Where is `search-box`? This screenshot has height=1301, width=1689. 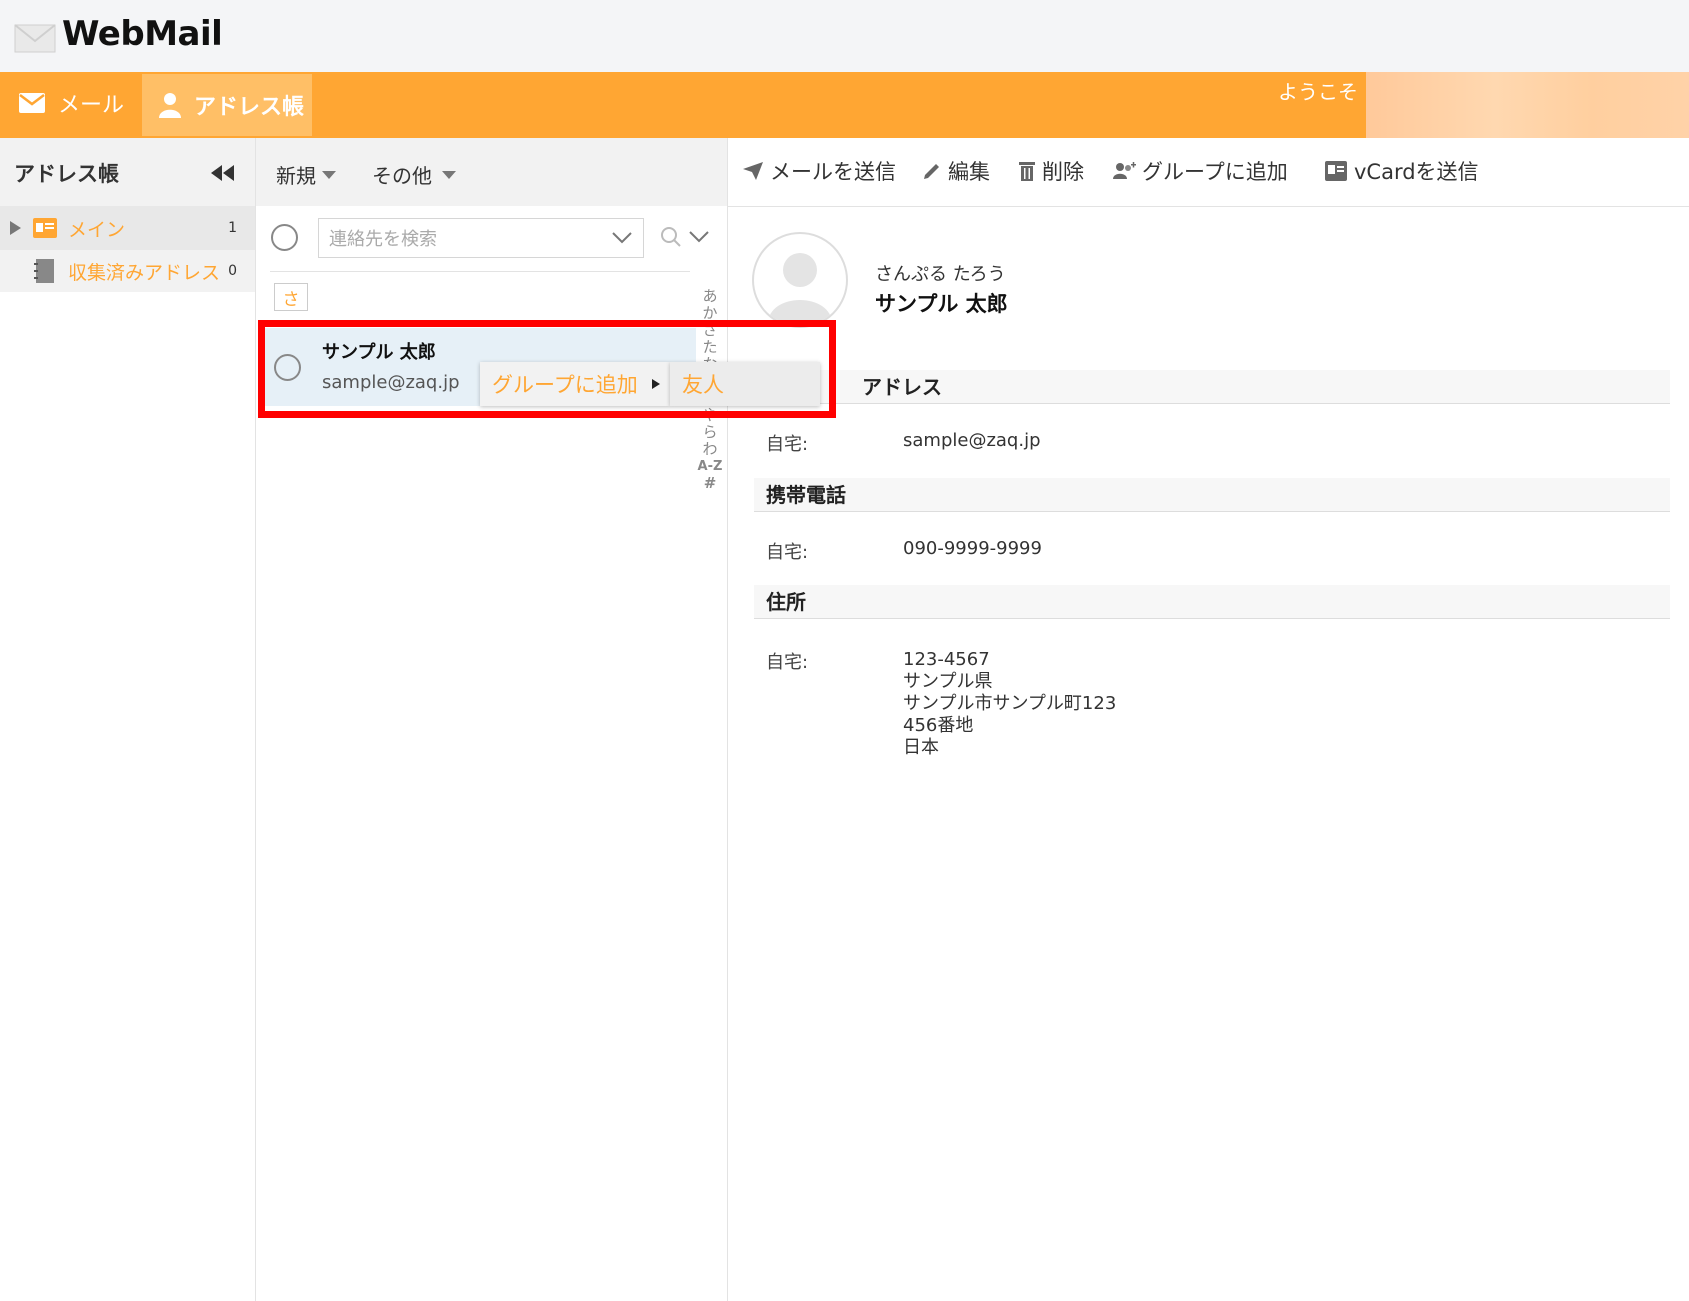 search-box is located at coordinates (481, 238).